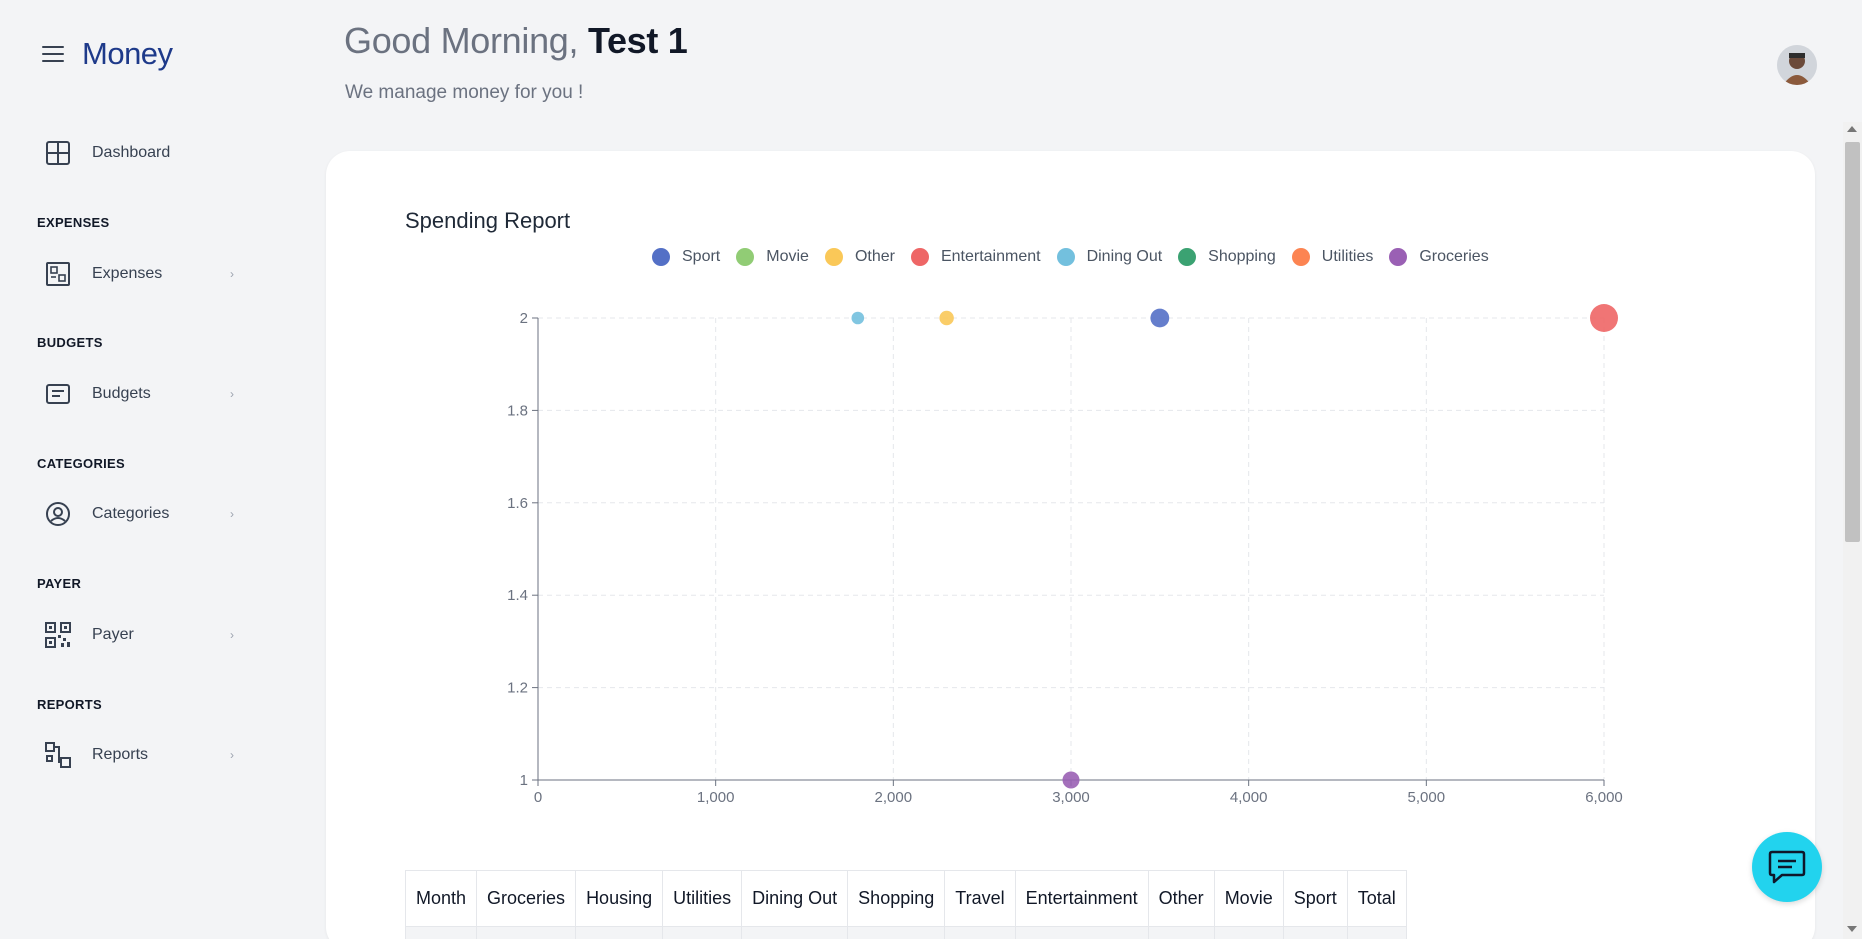 The height and width of the screenshot is (939, 1862). Describe the element at coordinates (464, 92) in the screenshot. I see `page-subtitle: We manage money for you !` at that location.